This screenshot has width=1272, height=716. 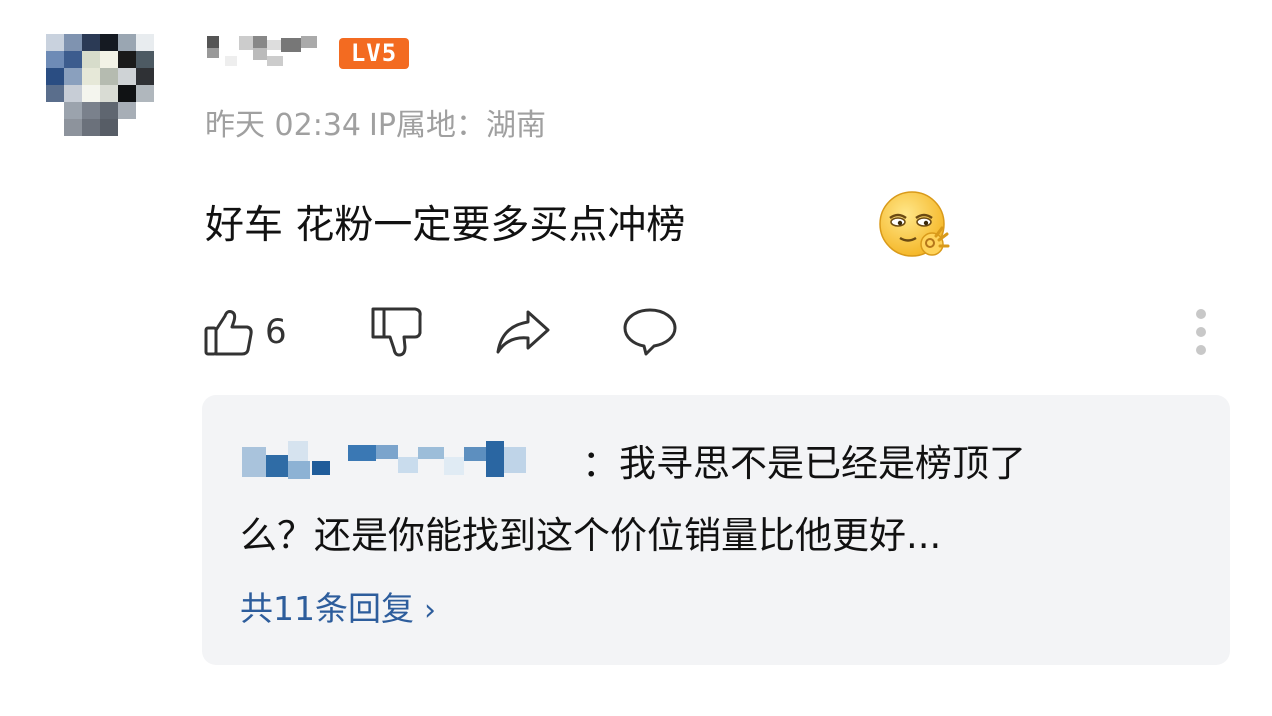 I want to click on thumbs-up-icon, so click(x=228, y=333).